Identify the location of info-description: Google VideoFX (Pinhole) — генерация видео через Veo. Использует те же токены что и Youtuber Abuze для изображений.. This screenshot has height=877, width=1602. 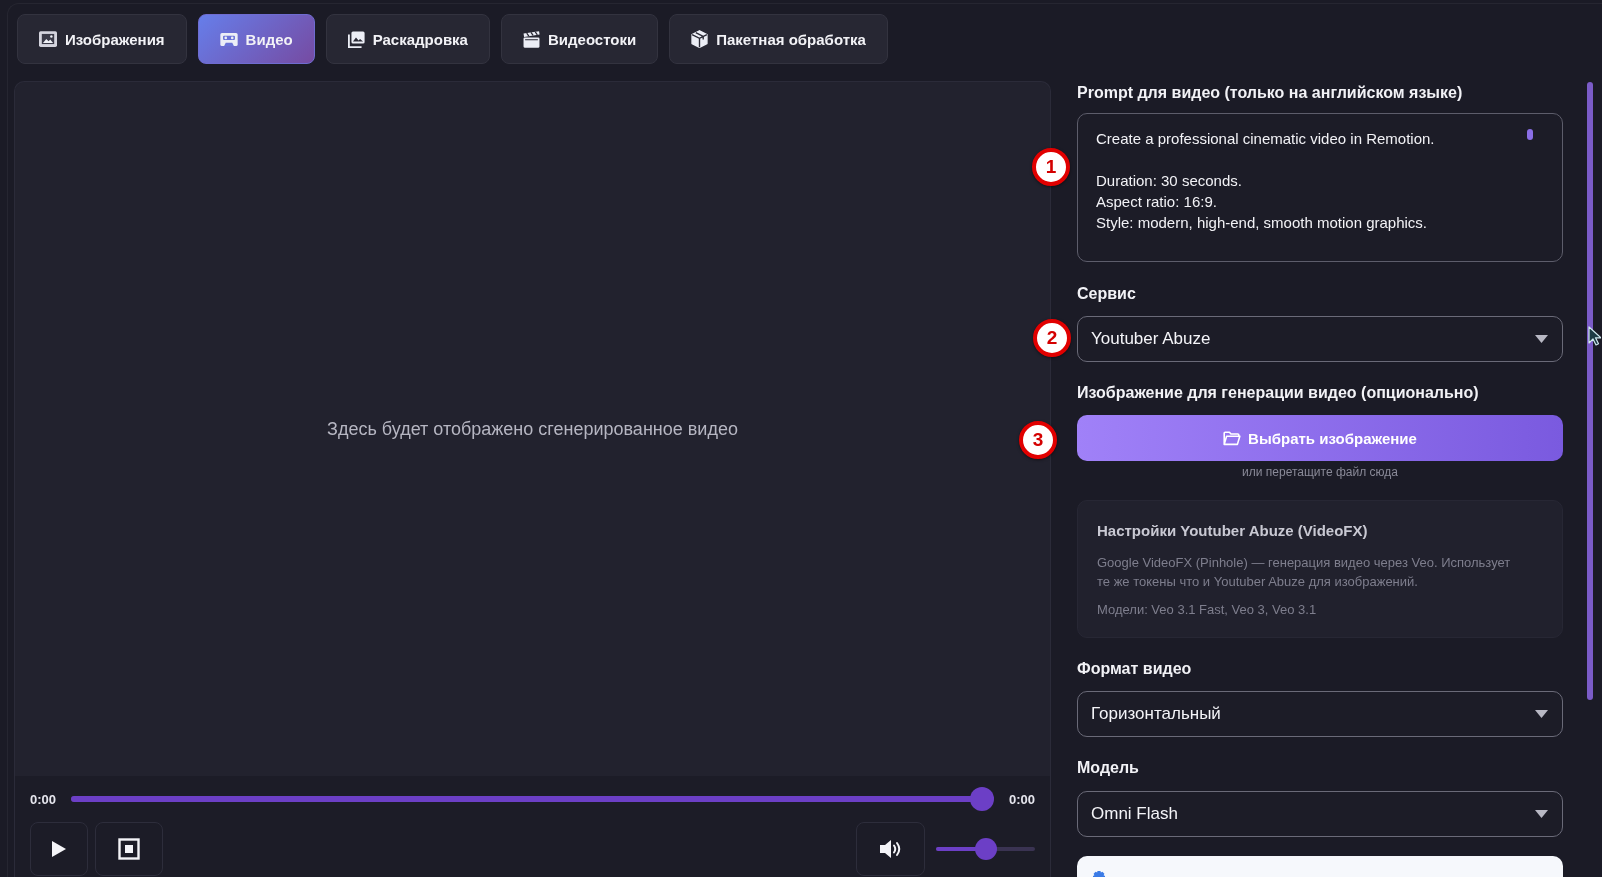
(1304, 572).